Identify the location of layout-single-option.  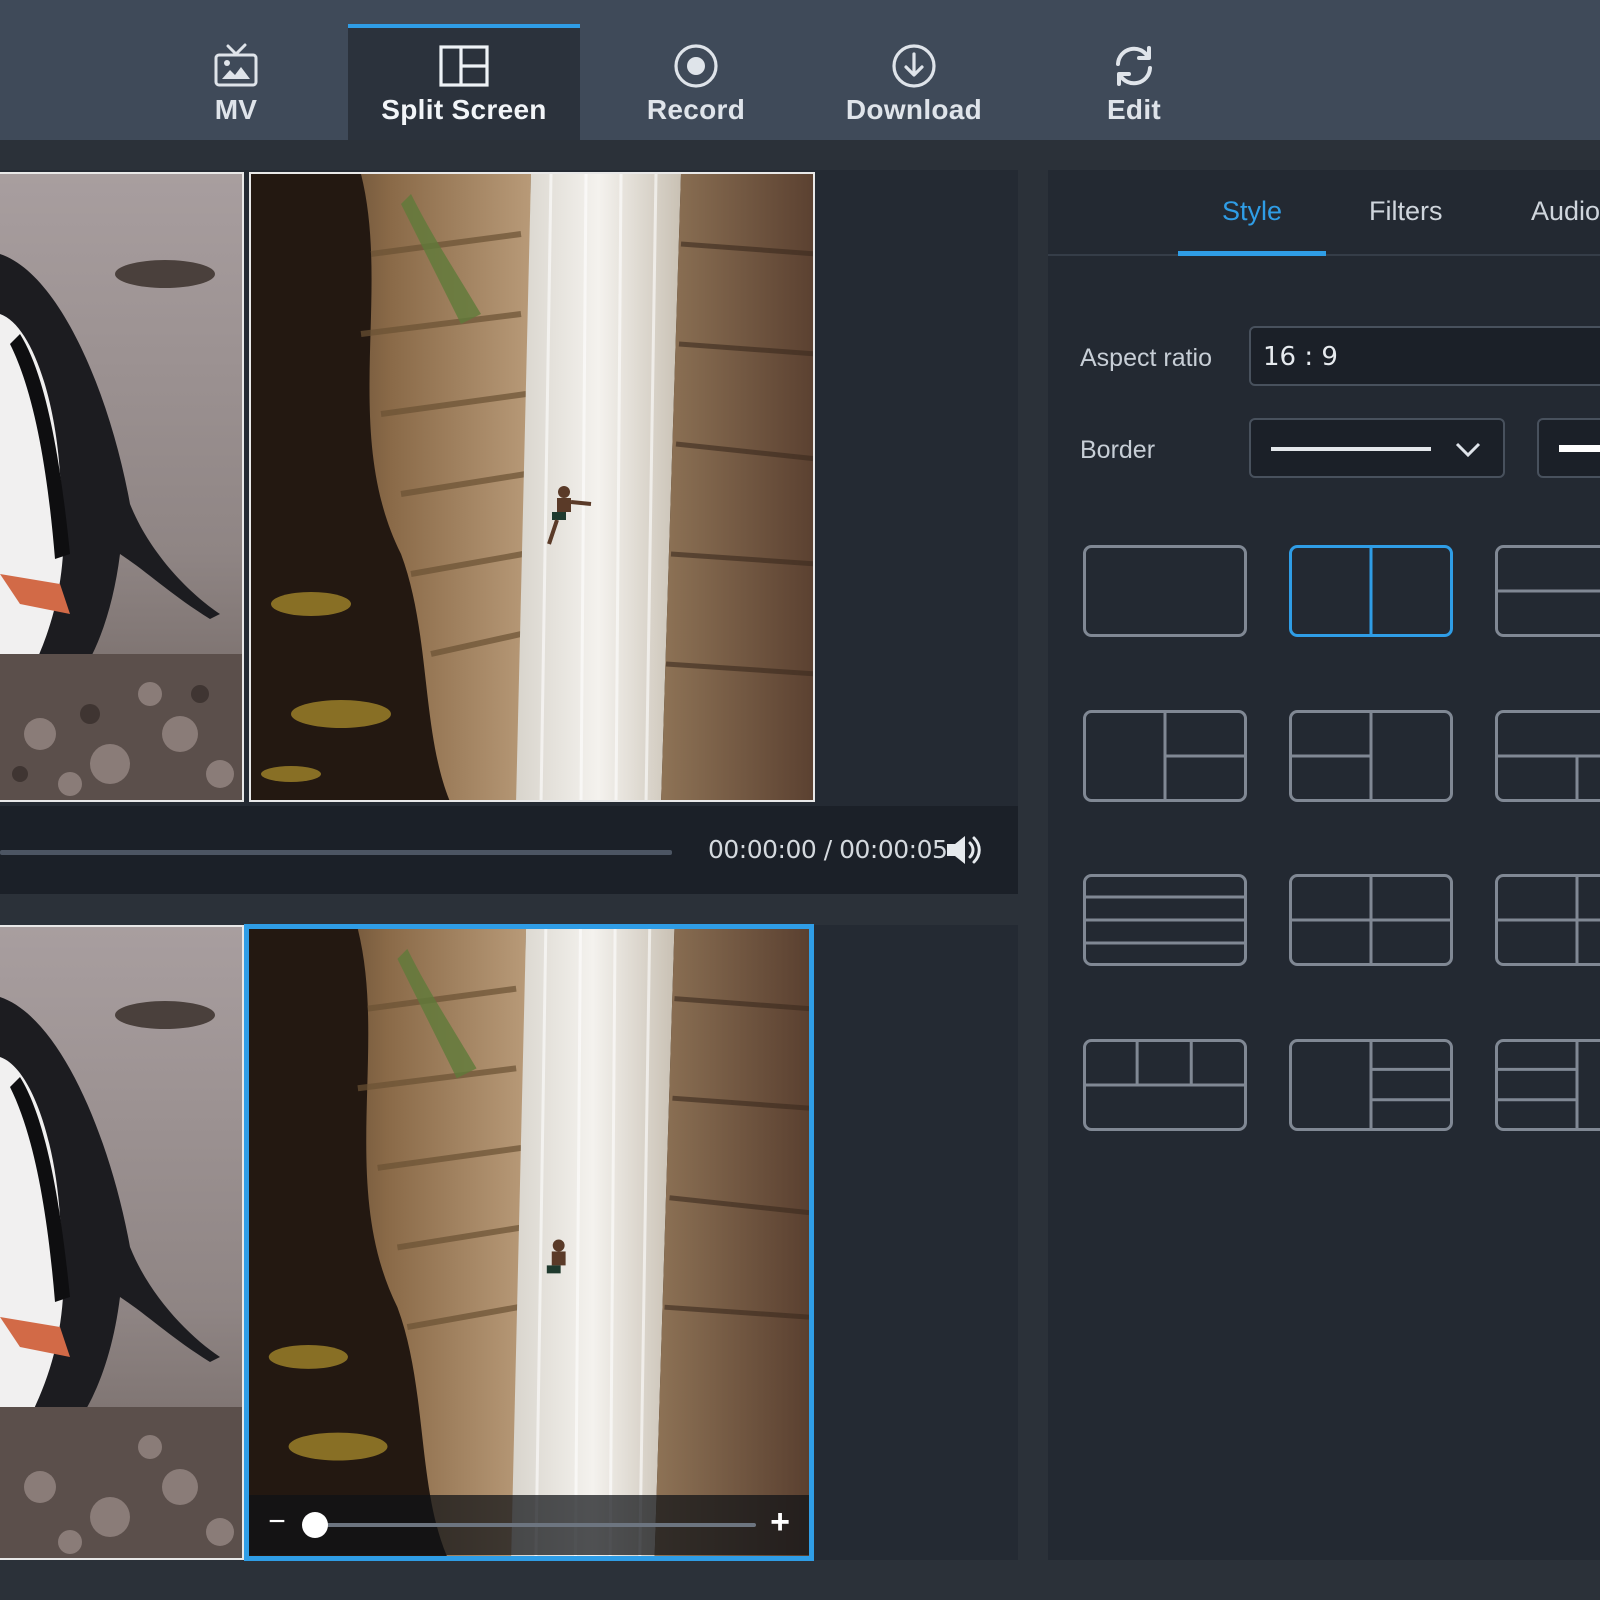
(1165, 591).